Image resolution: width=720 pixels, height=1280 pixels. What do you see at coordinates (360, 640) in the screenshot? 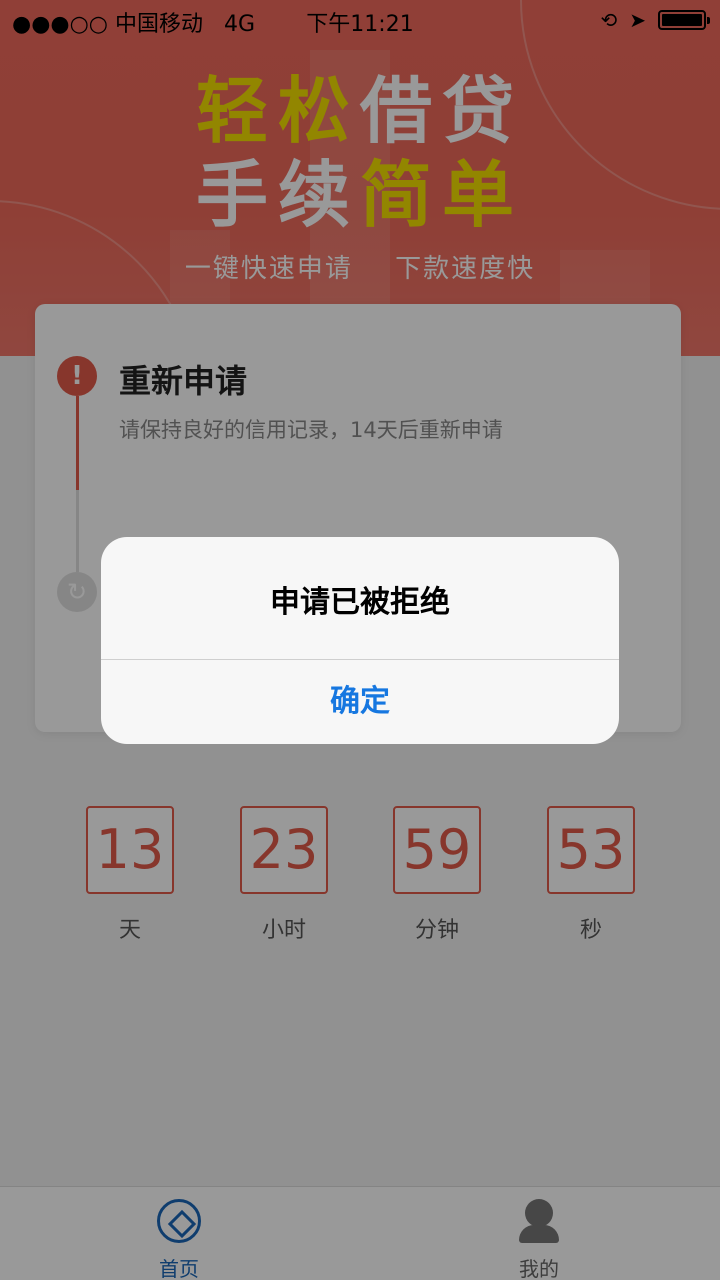
I see `alert-dialog: 申请已被拒绝 确定` at bounding box center [360, 640].